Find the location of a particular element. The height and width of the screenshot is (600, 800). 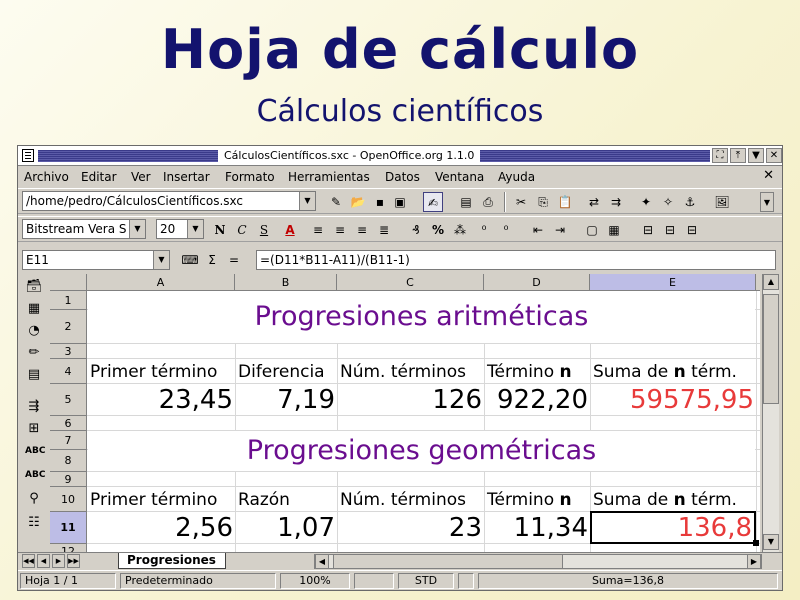

menu-archivo: Archivo is located at coordinates (46, 177).